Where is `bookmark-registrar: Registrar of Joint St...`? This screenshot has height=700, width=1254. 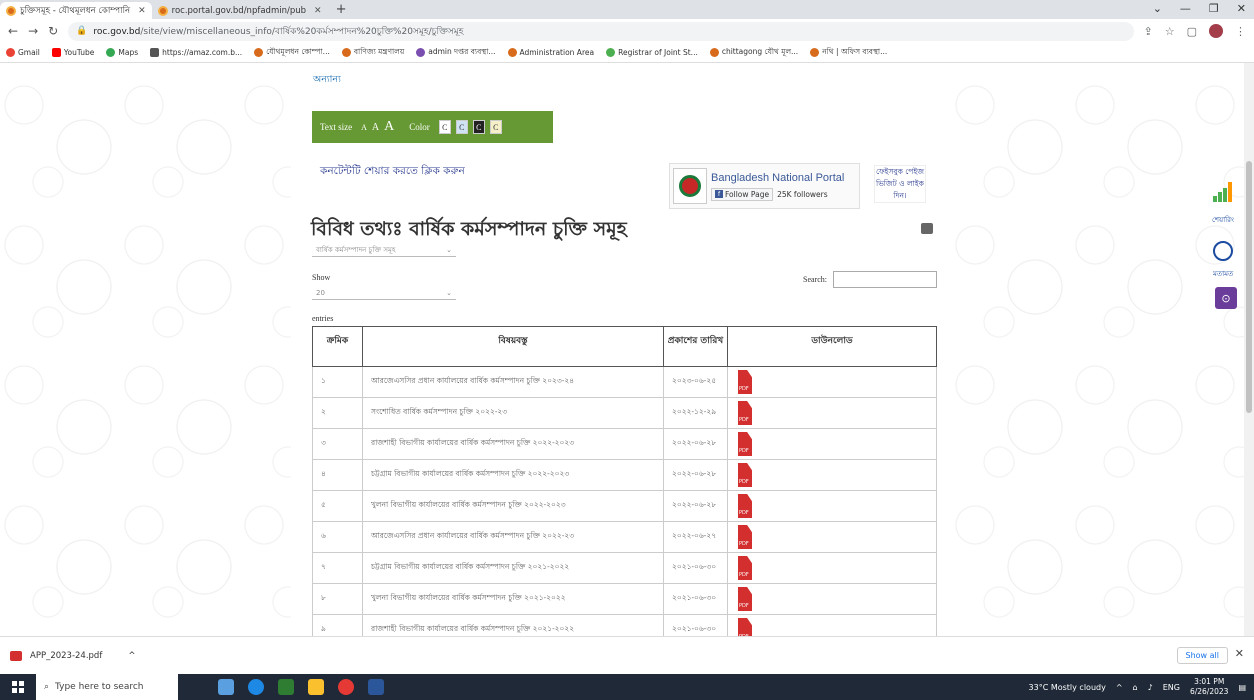
bookmark-registrar: Registrar of Joint St... is located at coordinates (652, 52).